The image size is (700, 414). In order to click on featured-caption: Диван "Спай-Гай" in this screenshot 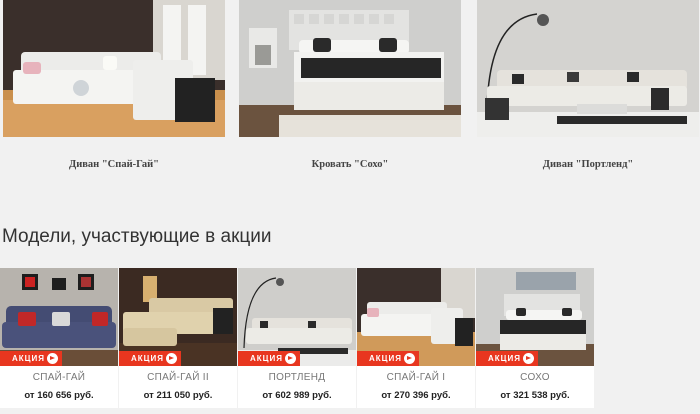, I will do `click(114, 164)`.